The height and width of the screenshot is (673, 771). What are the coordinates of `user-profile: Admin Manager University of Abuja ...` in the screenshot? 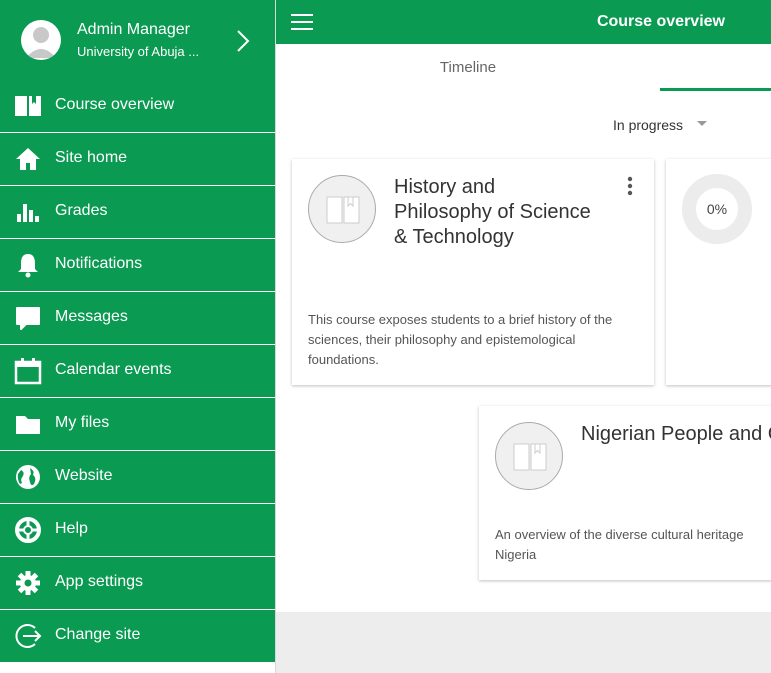 It's located at (137, 40).